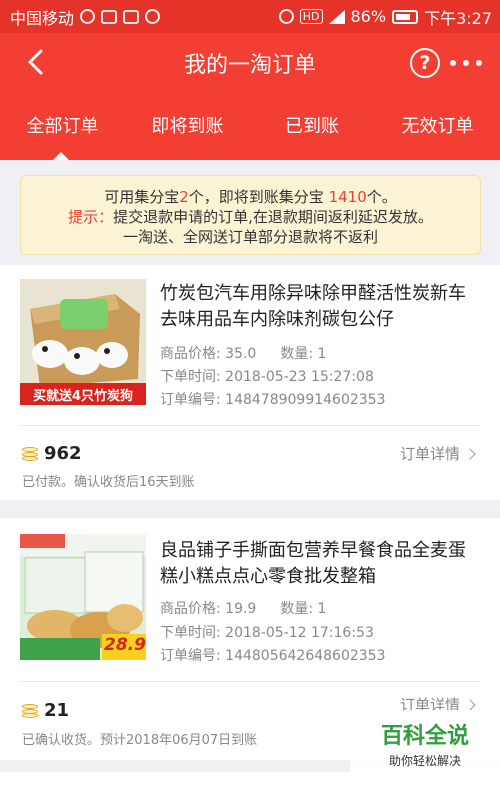  Describe the element at coordinates (273, 656) in the screenshot. I see `order-number: 订单编号: 144805642648602353` at that location.